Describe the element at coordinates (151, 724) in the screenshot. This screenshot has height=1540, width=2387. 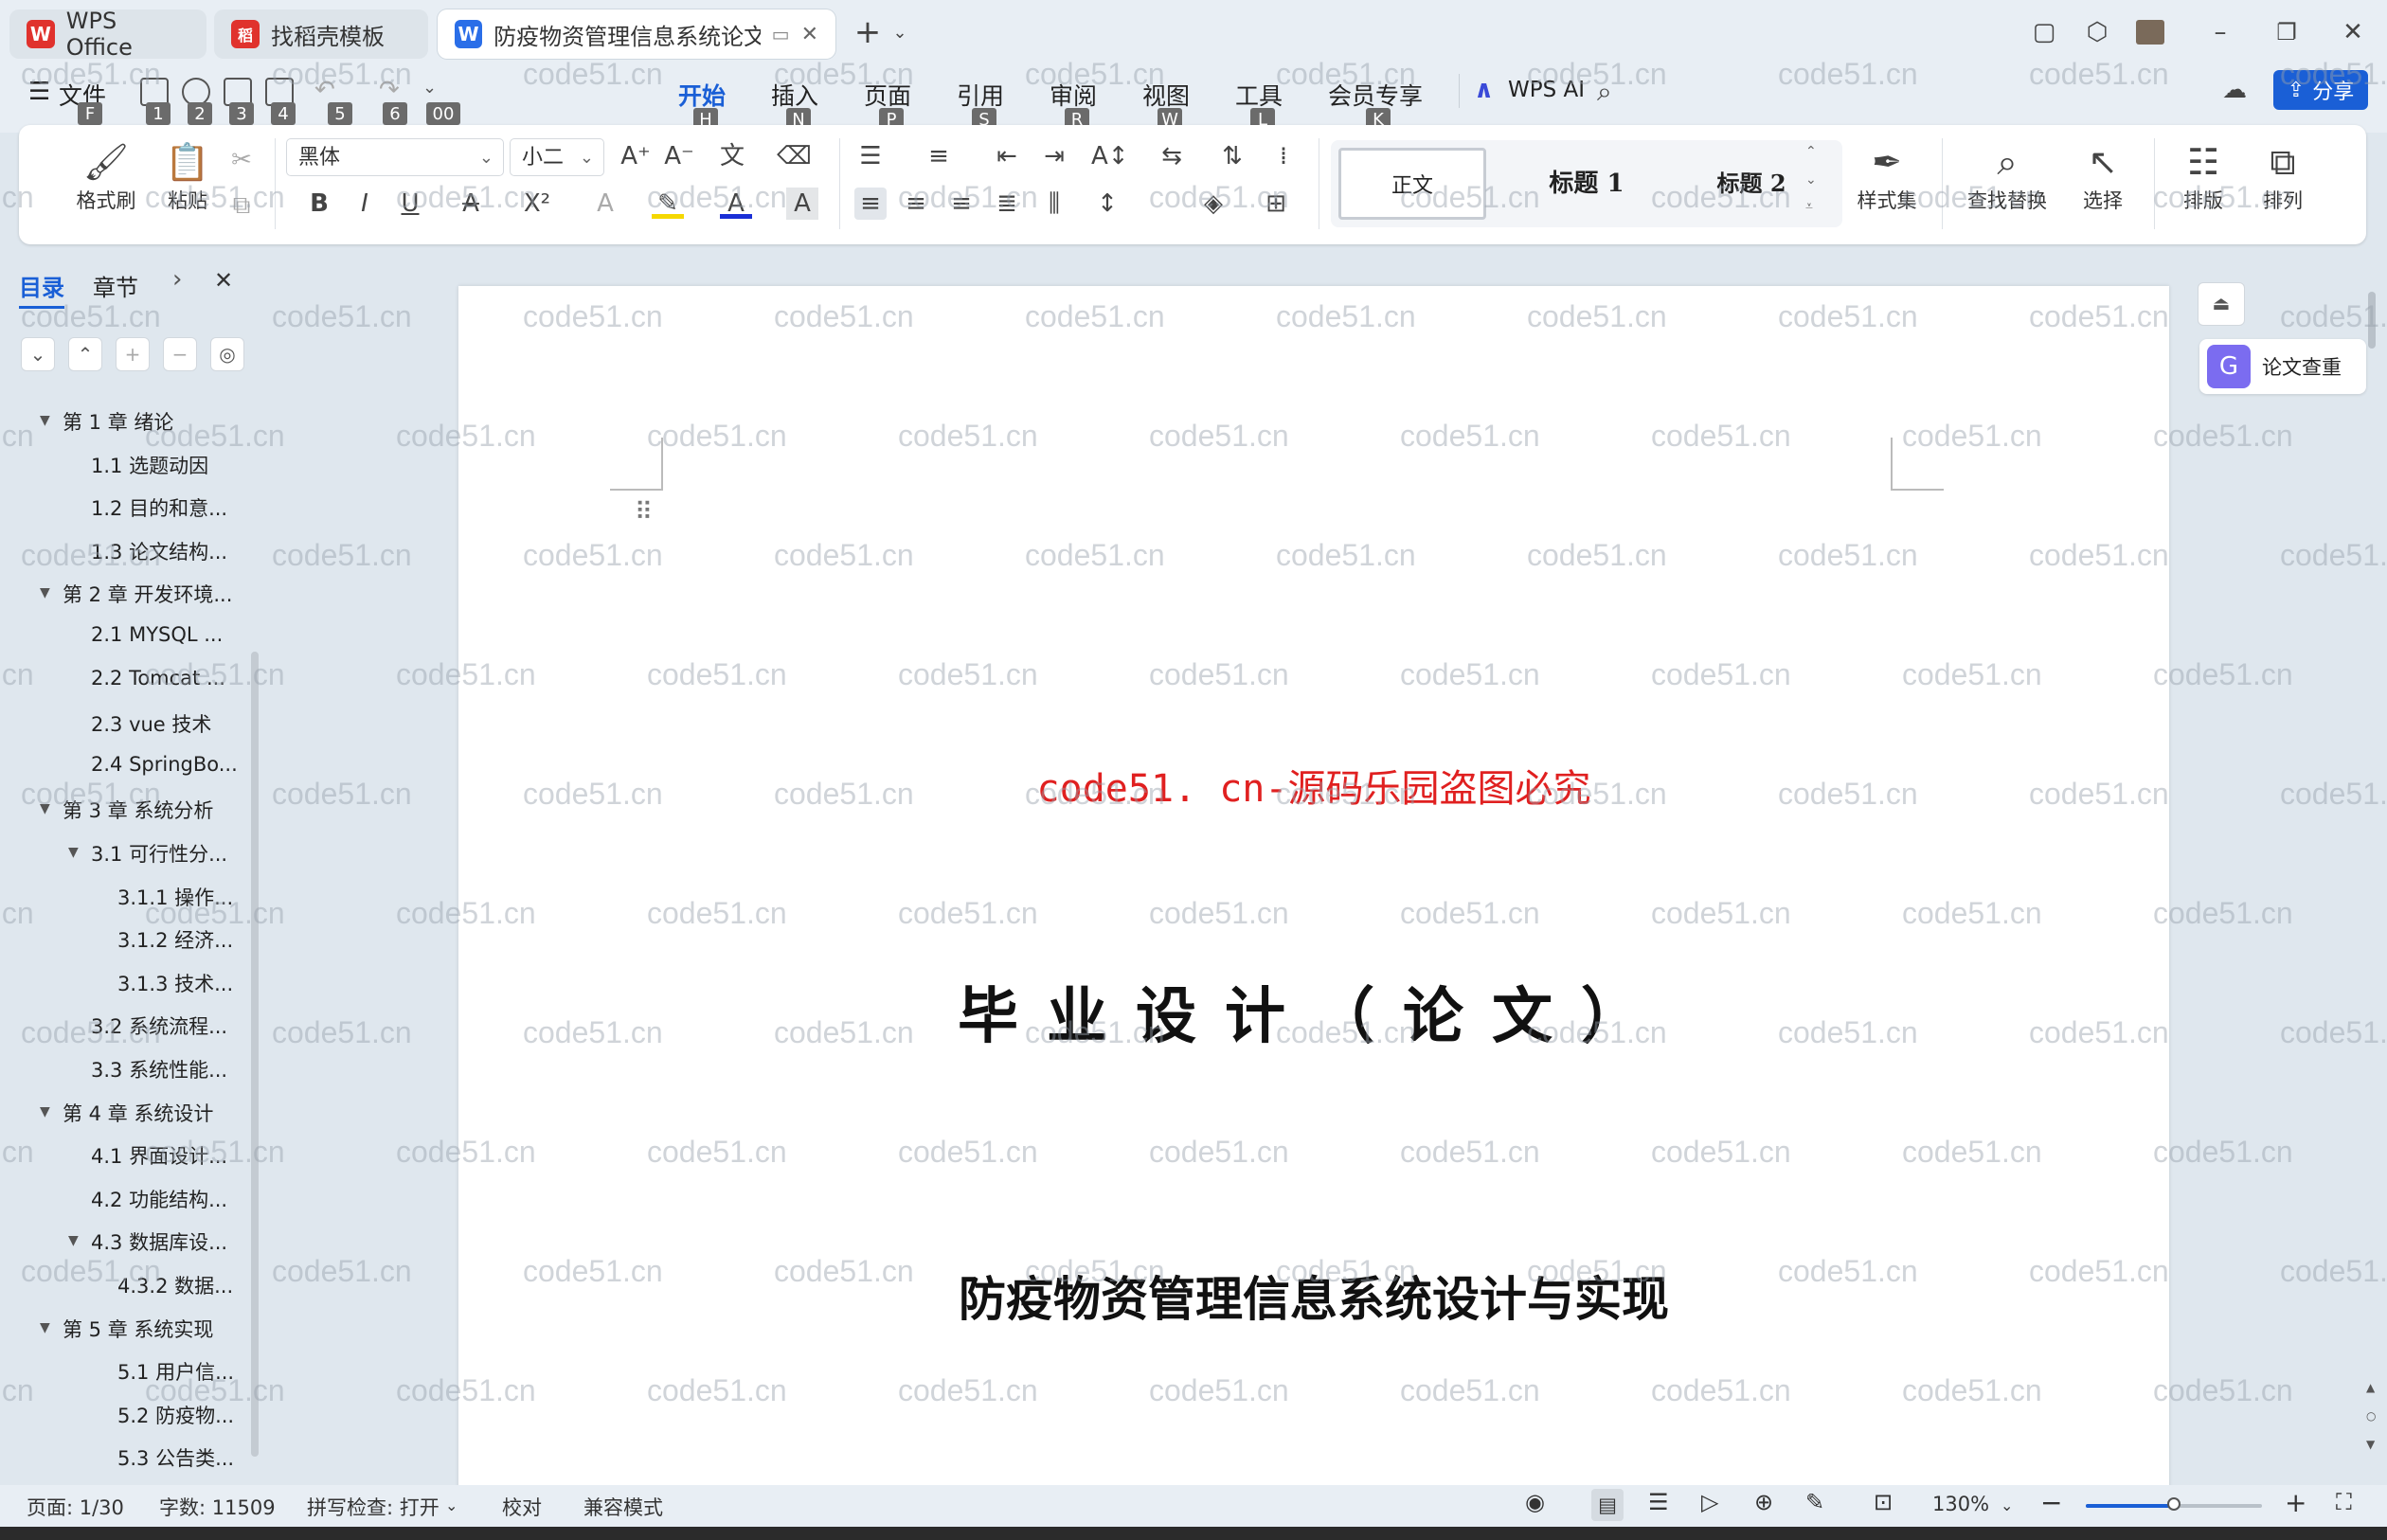
I see `toc-item: 2.3 vue 技术` at that location.